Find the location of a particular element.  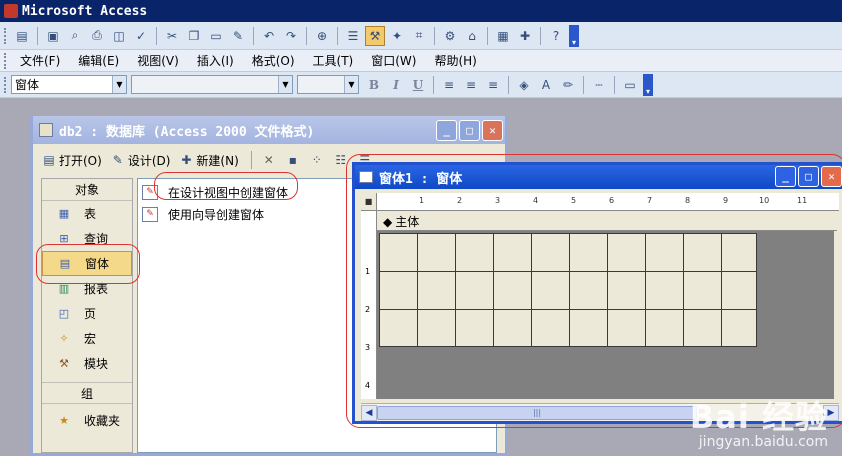

paste-icon: ▭ is located at coordinates (216, 36).